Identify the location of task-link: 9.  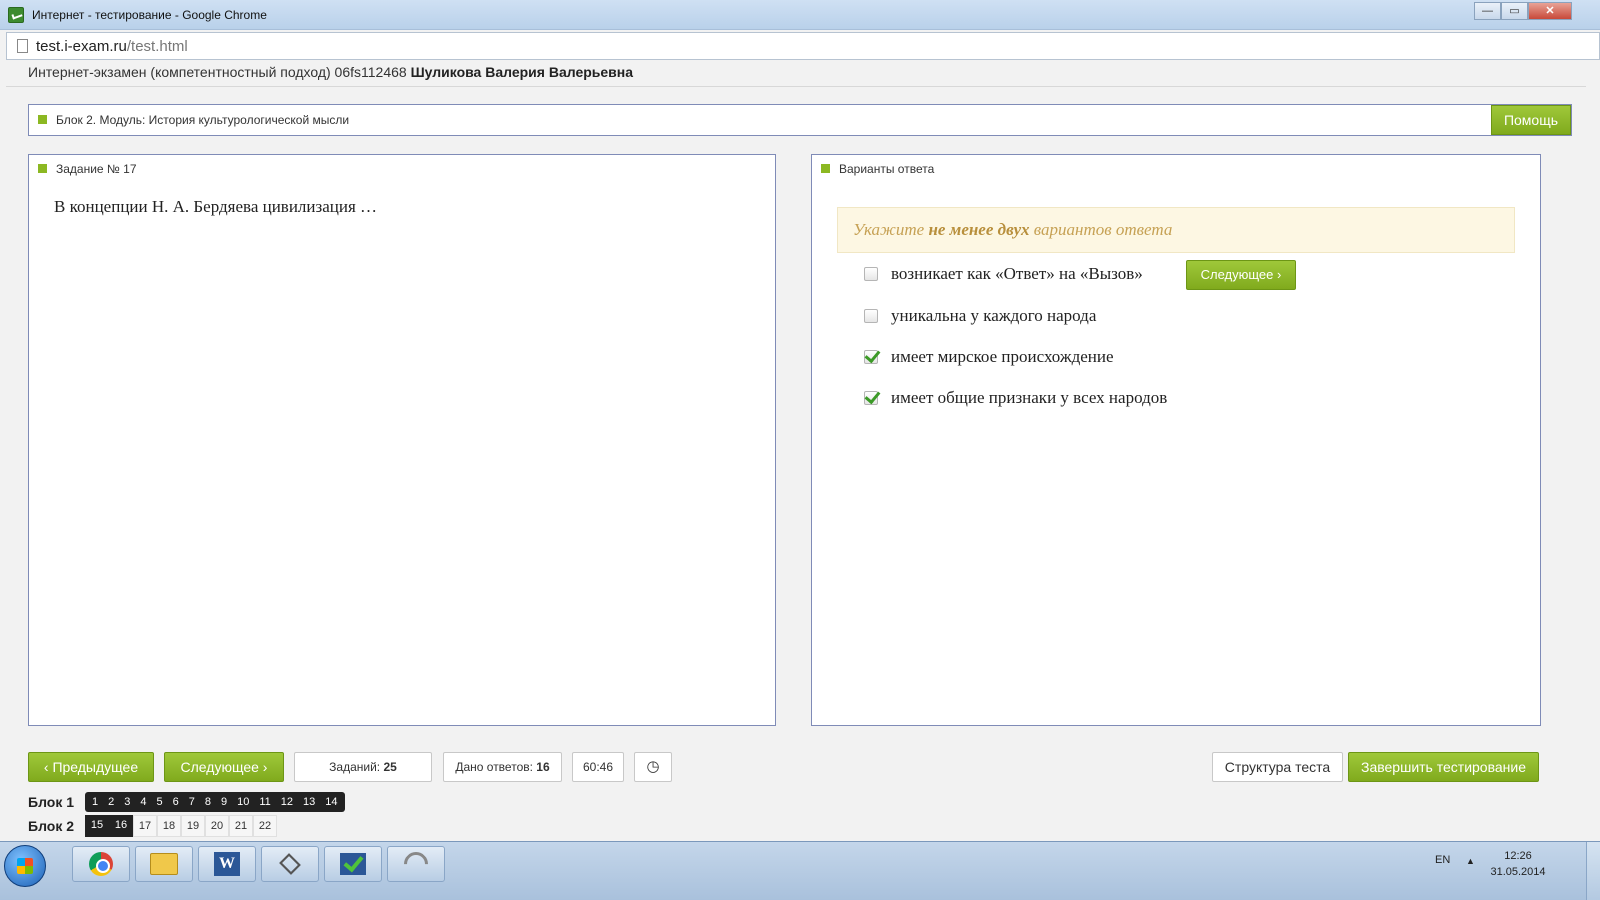
(224, 802).